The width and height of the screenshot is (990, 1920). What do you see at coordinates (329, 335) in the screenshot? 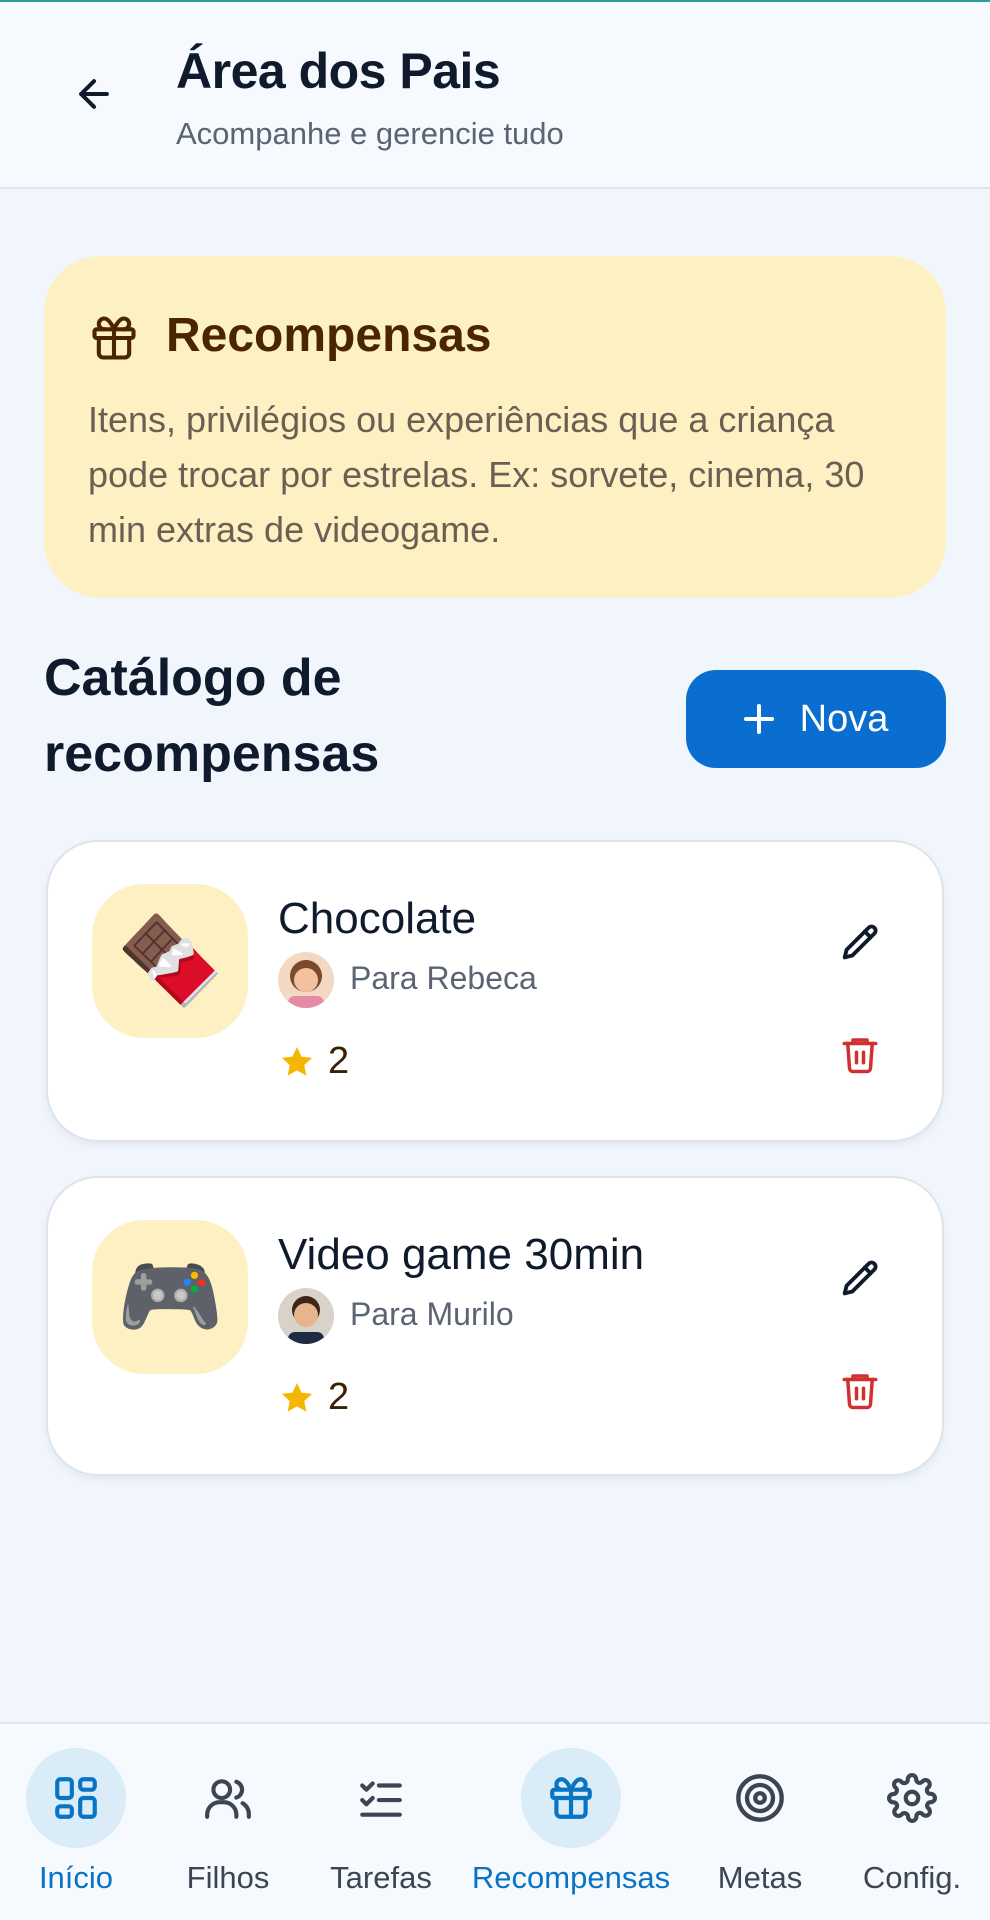
I see `info-card-title: Recompensas` at bounding box center [329, 335].